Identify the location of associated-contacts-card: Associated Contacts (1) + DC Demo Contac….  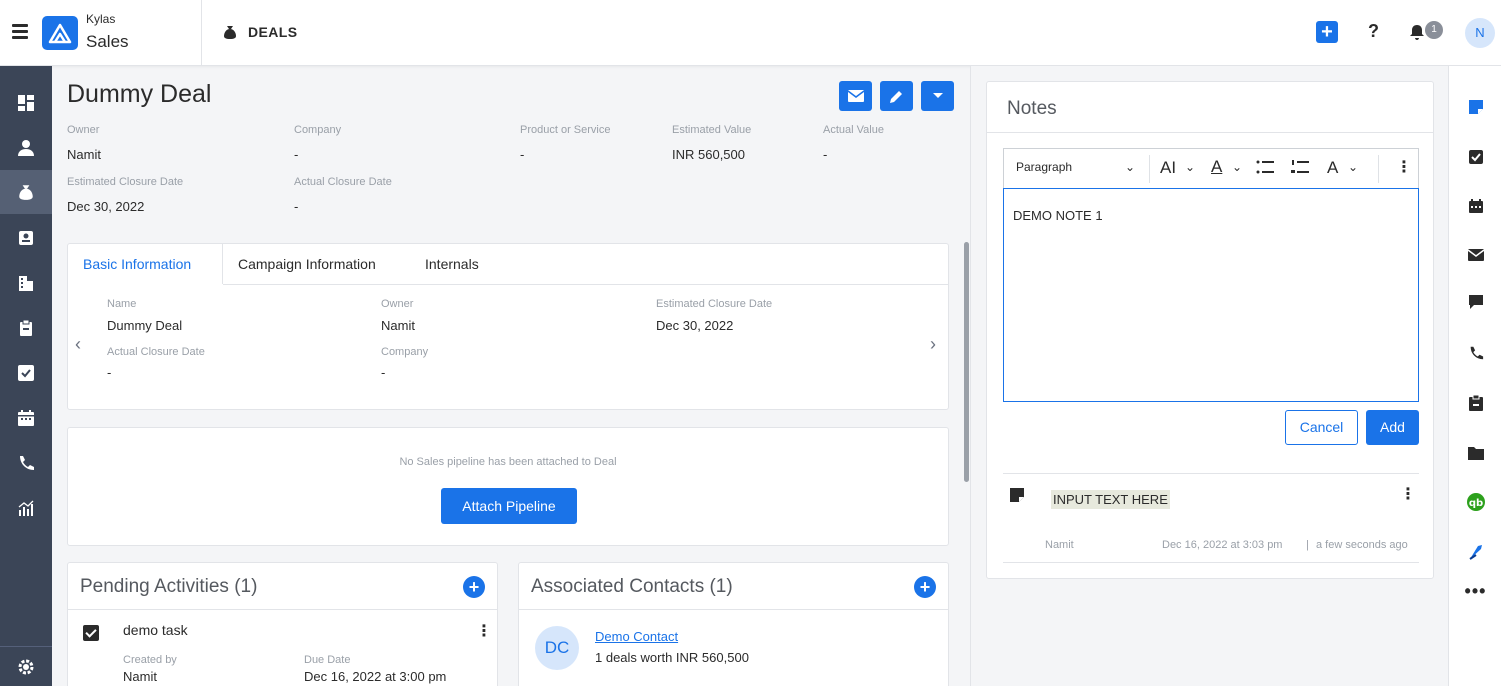
(733, 624).